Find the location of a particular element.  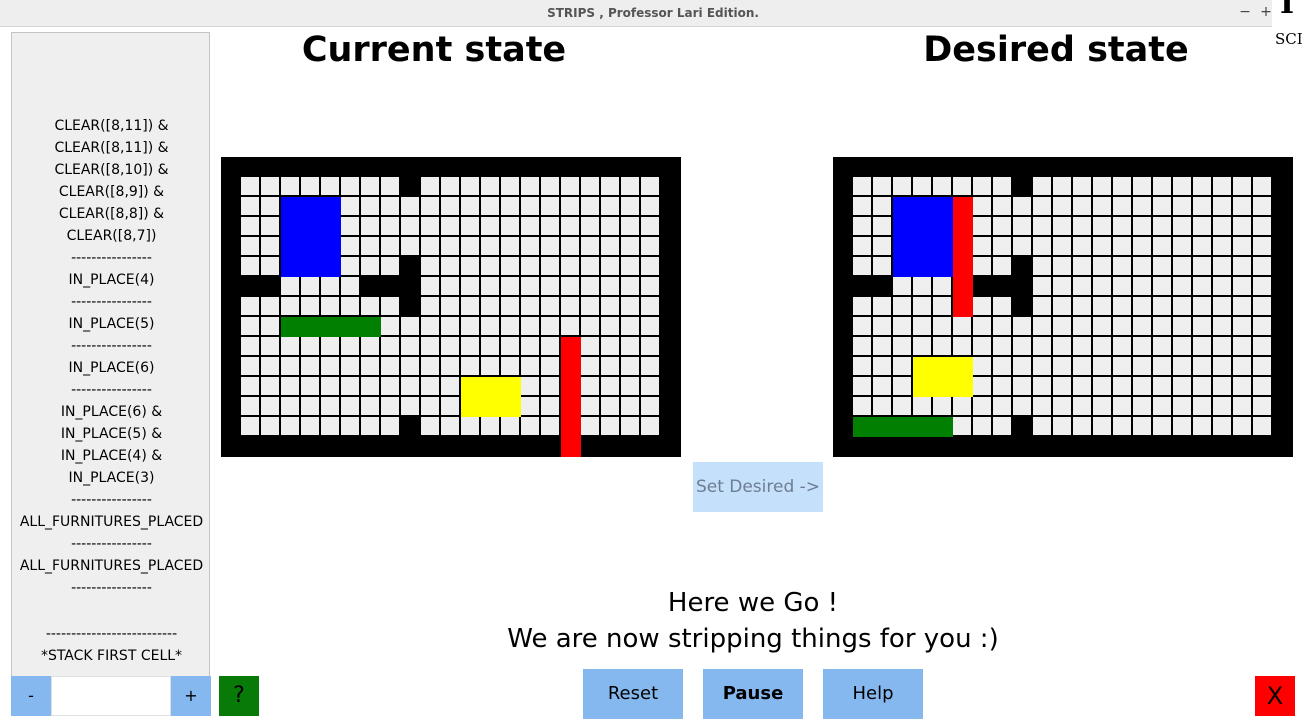

question-button: ? is located at coordinates (239, 696).